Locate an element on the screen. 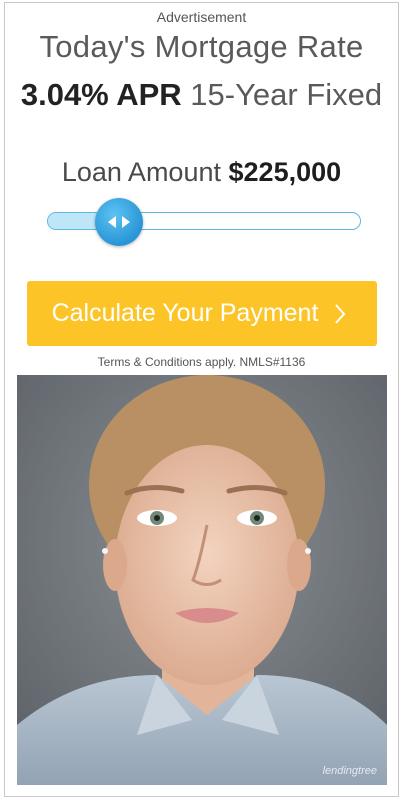 The height and width of the screenshot is (800, 403). watermark-text: lendingtree is located at coordinates (349, 771).